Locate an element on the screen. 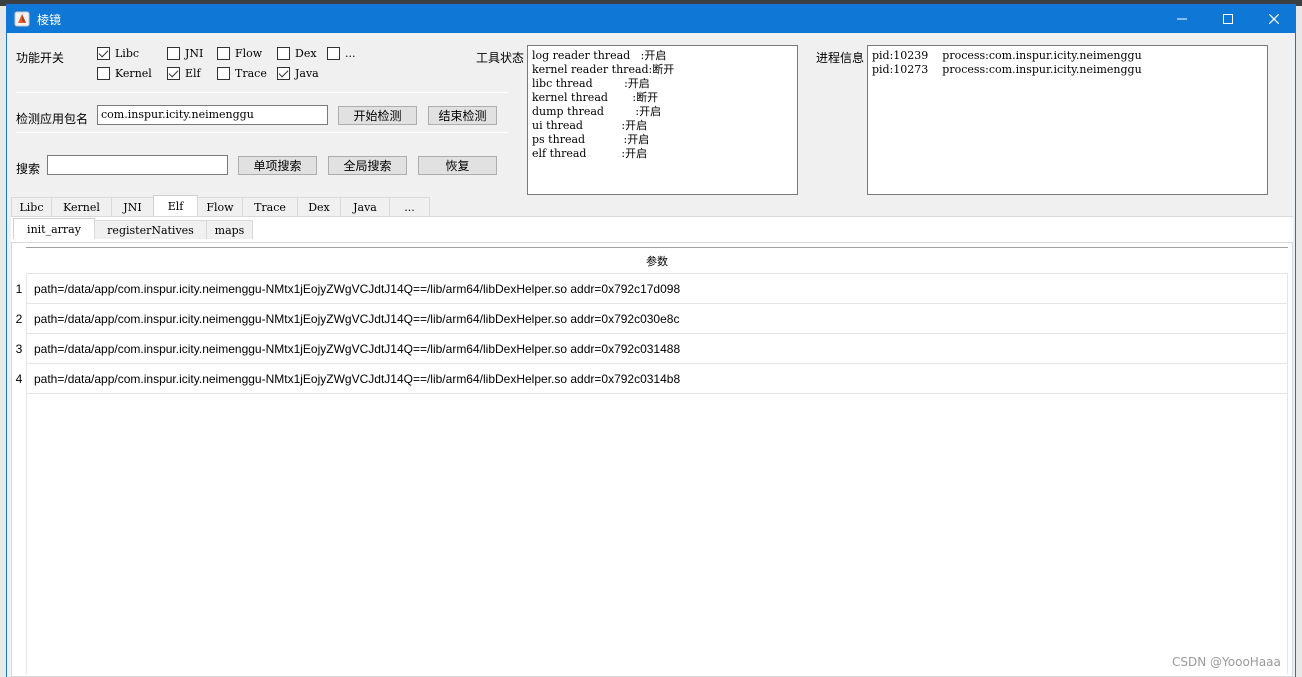 The width and height of the screenshot is (1302, 677). search-input is located at coordinates (137, 165).